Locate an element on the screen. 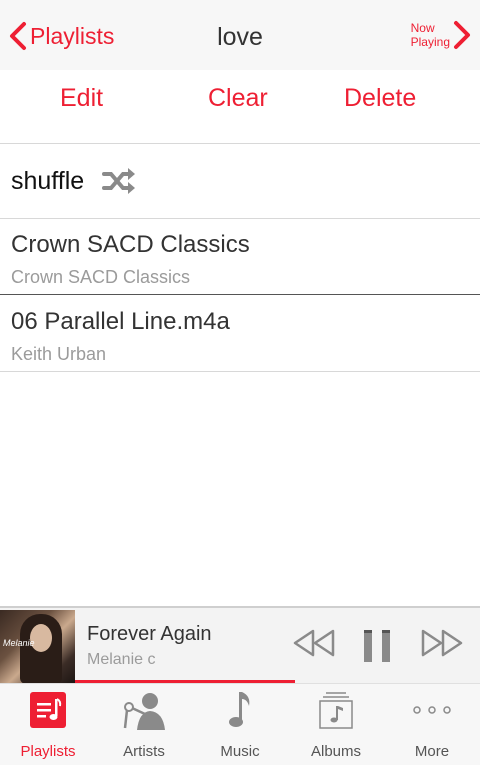  tab-albums: Albums is located at coordinates (336, 724).